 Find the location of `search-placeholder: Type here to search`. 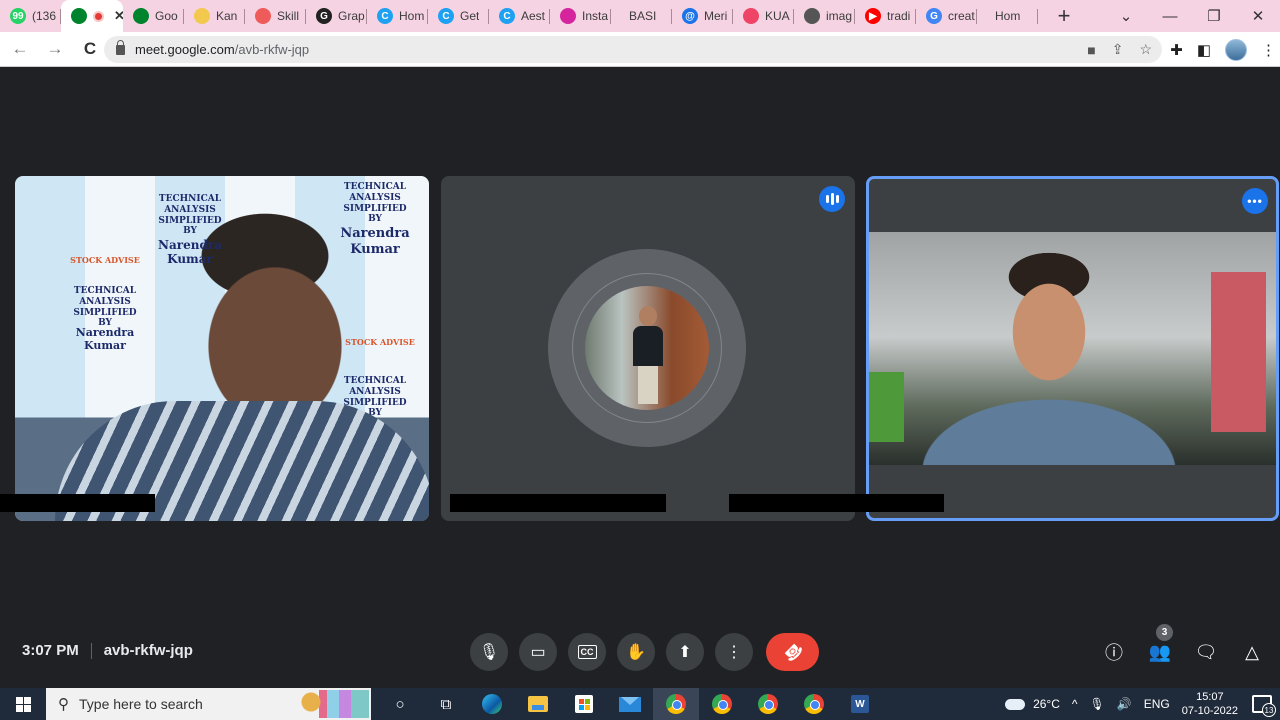

search-placeholder: Type here to search is located at coordinates (141, 704).